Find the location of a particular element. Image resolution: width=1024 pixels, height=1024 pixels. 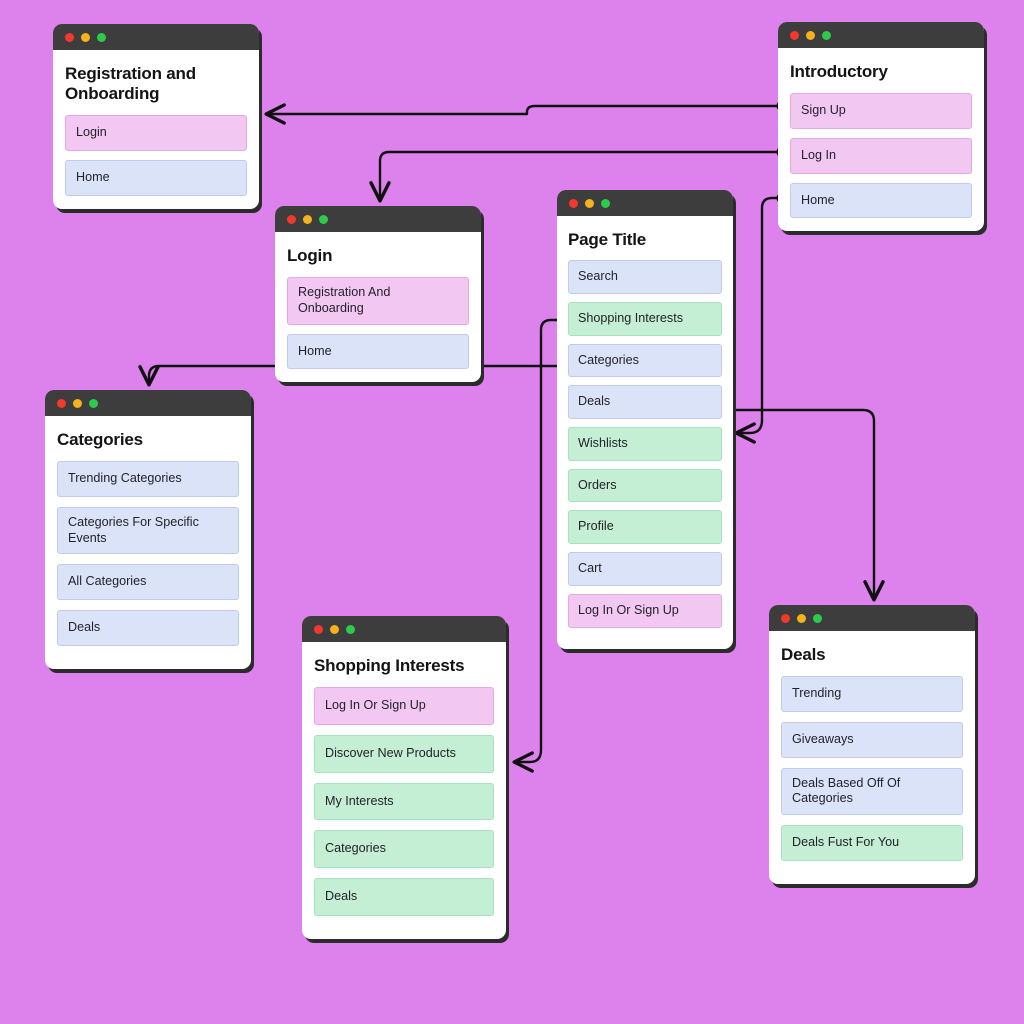

list-item-registration-and-onboarding: Registration And Onboarding is located at coordinates (378, 301).